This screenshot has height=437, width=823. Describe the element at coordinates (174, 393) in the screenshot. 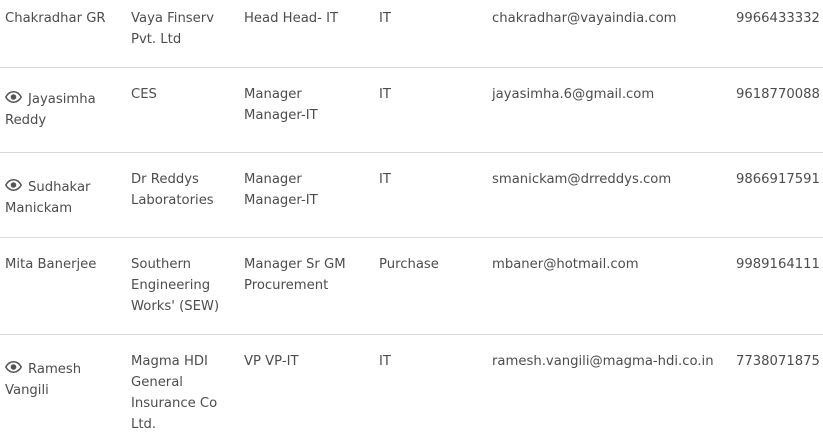

I see `company-name: Magma HDI General Insurance Co Ltd.` at that location.